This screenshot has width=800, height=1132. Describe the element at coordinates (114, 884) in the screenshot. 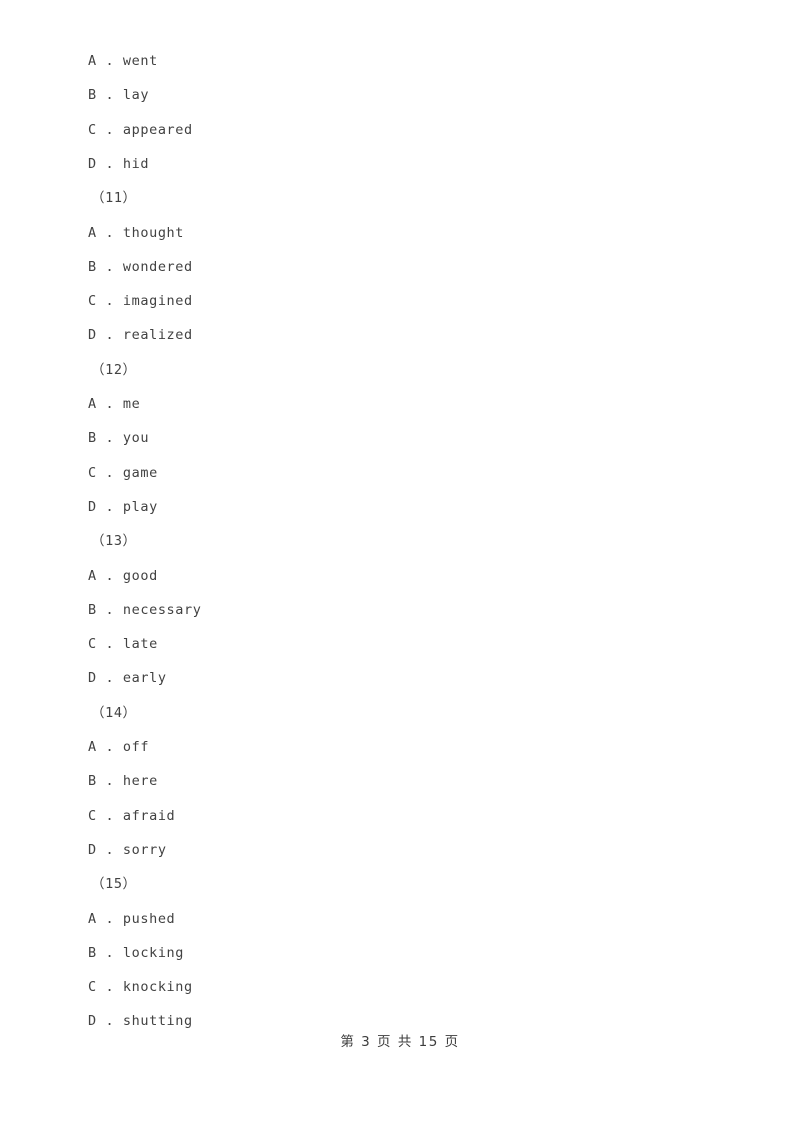

I see `question-number: （15）` at that location.